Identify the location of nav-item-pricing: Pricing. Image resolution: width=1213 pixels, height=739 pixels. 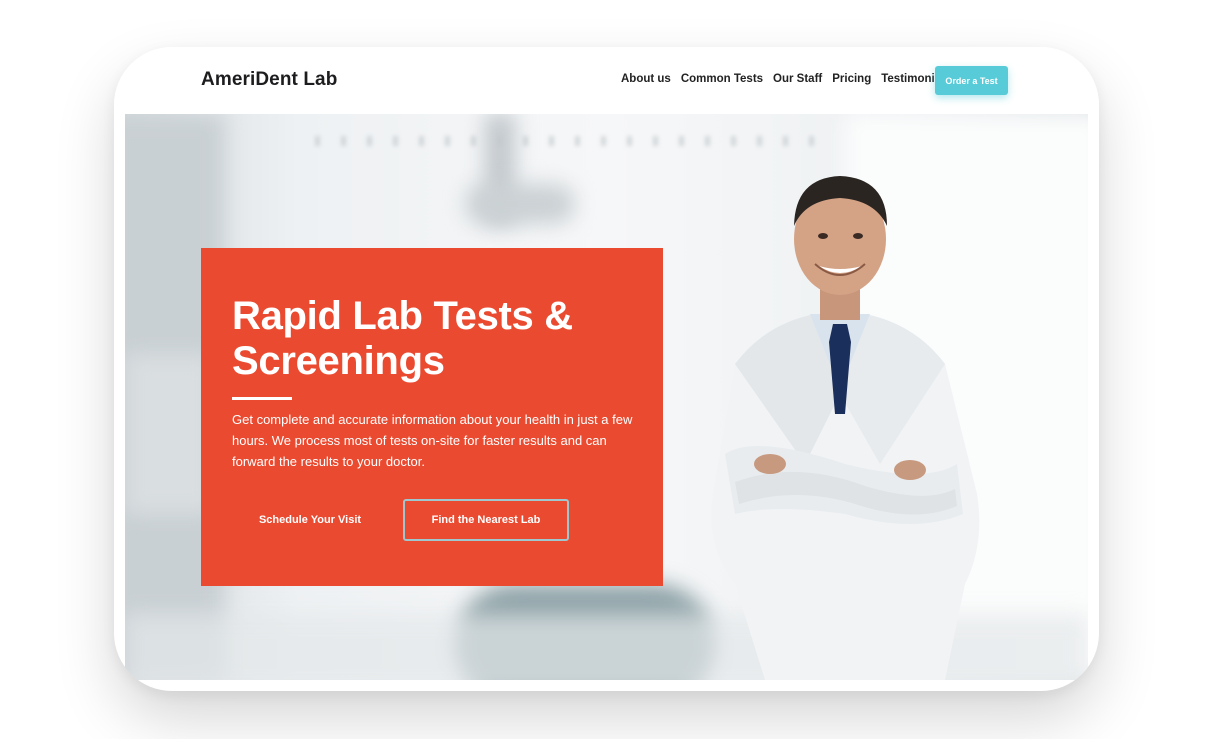
(851, 79).